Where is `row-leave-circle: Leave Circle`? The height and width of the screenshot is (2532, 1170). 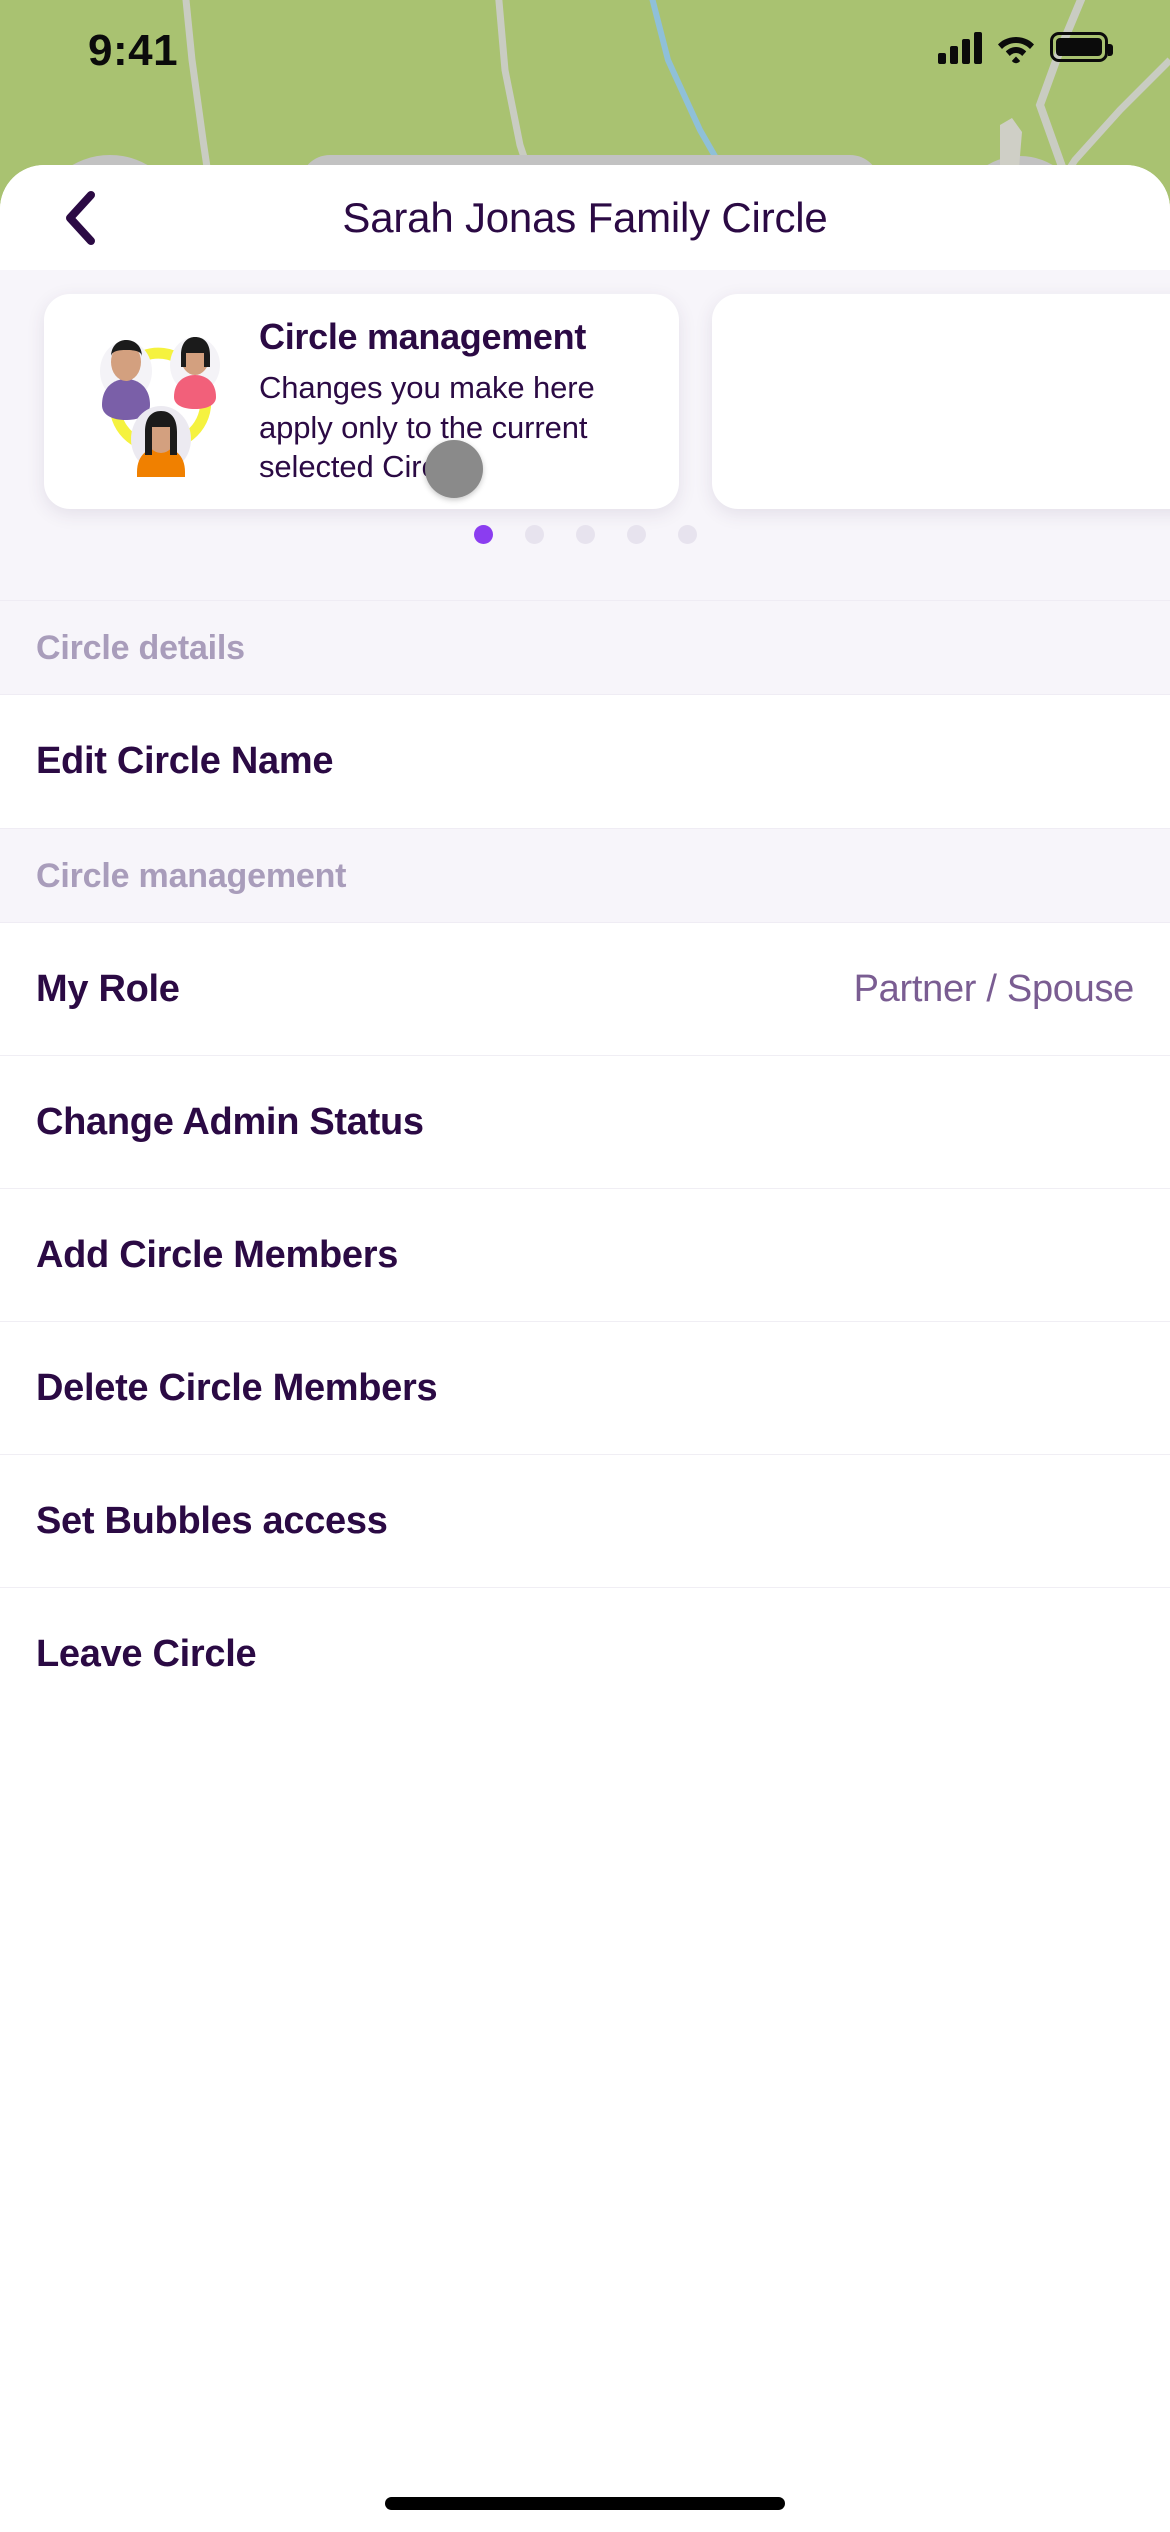
row-leave-circle: Leave Circle is located at coordinates (585, 1654).